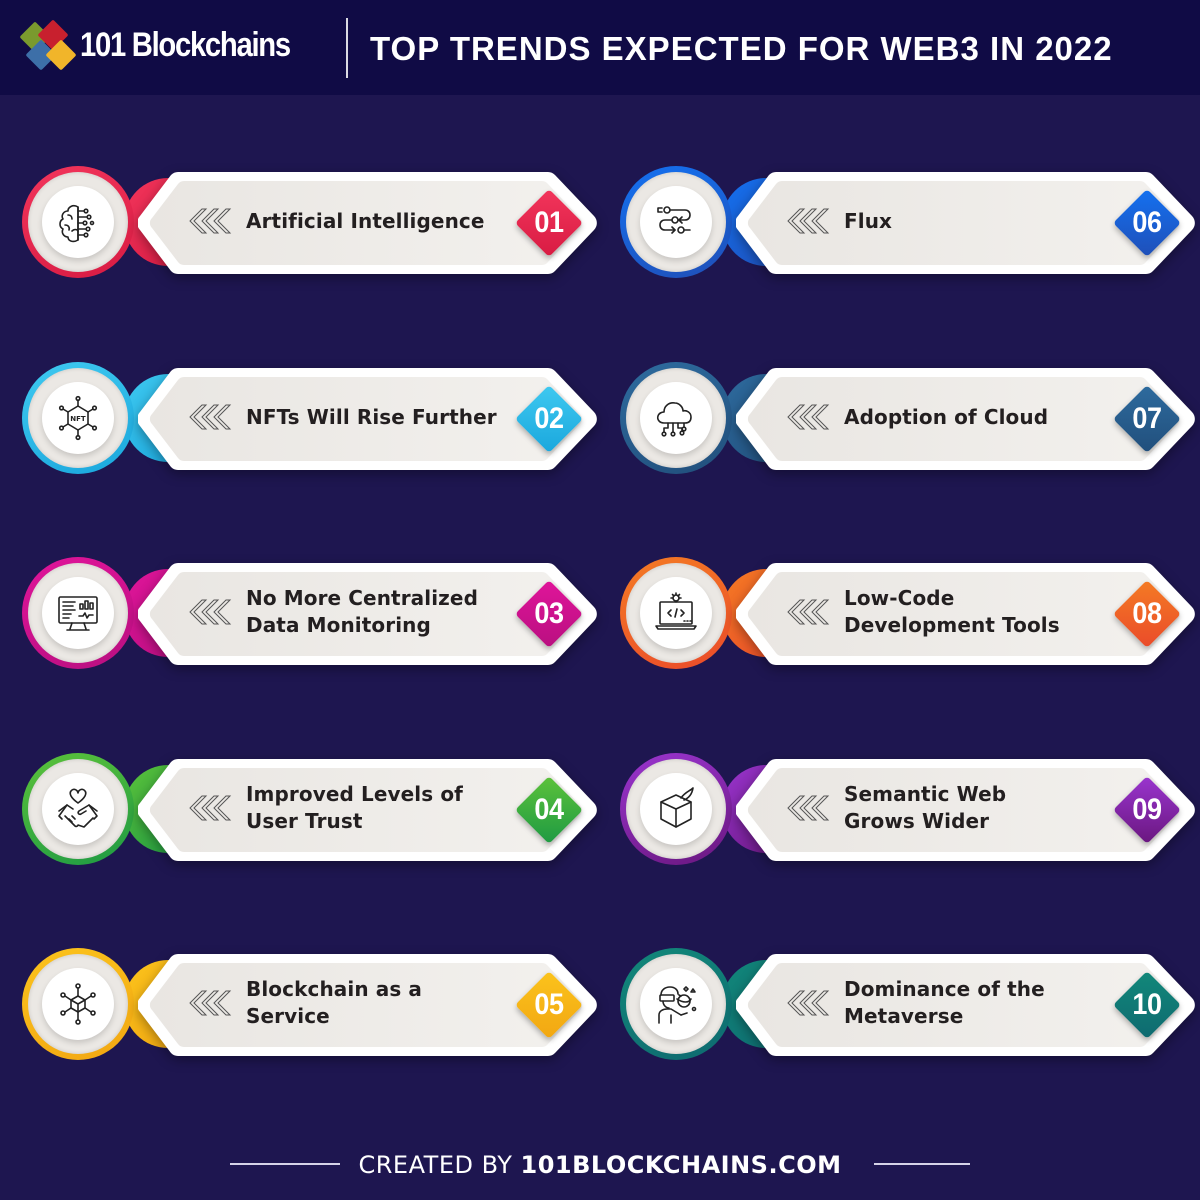  I want to click on footer-credit: CREATED BY 101BLOCKCHAINS.COM, so click(600, 1165).